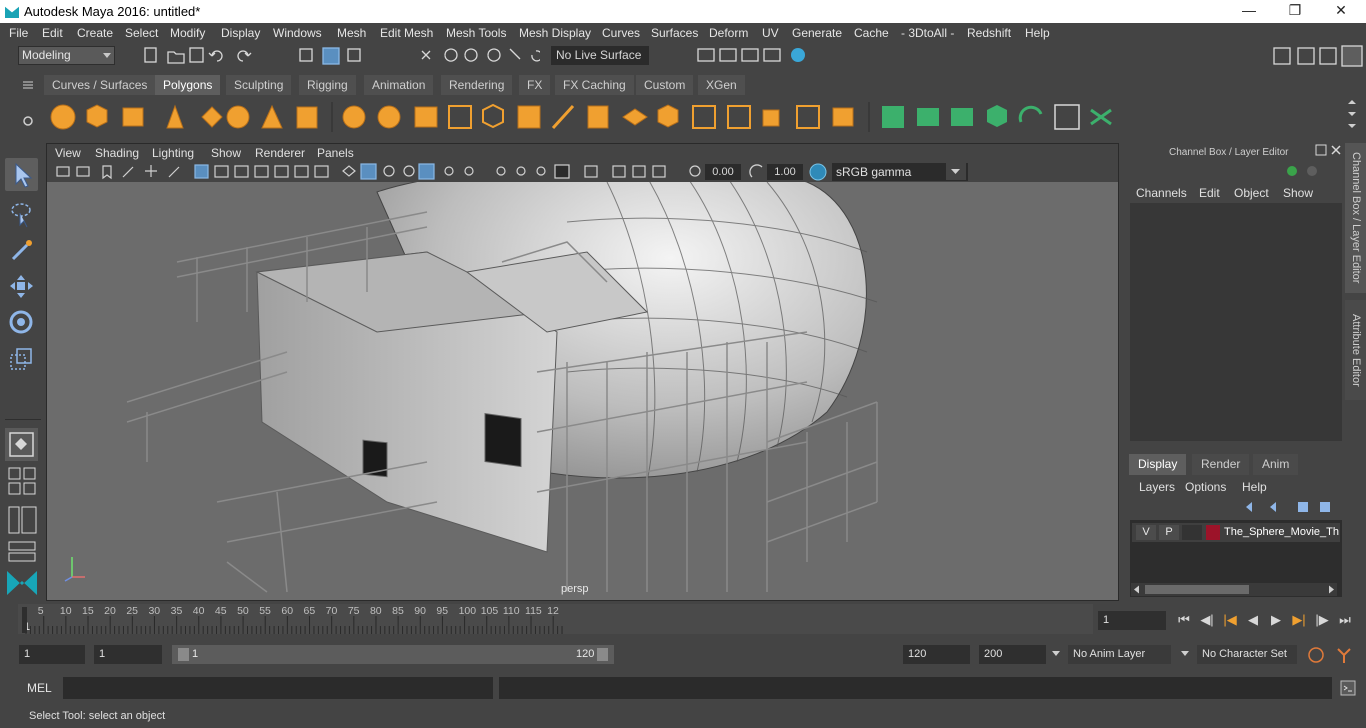 Image resolution: width=1366 pixels, height=728 pixels. I want to click on menu-display: Display, so click(240, 33).